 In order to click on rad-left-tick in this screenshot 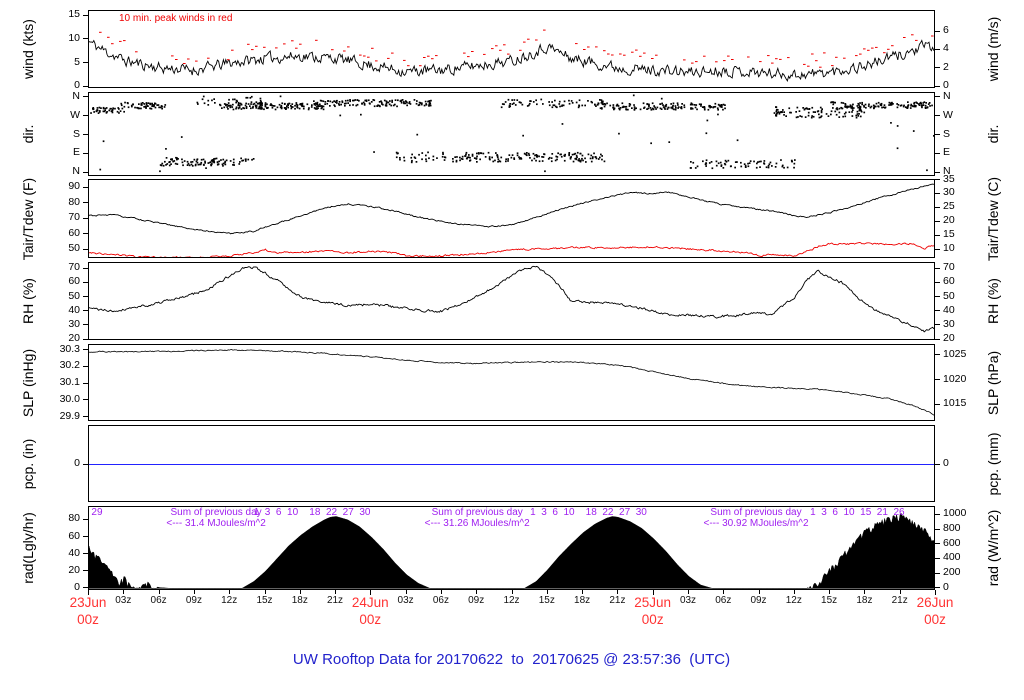, I will do `click(85, 571)`.